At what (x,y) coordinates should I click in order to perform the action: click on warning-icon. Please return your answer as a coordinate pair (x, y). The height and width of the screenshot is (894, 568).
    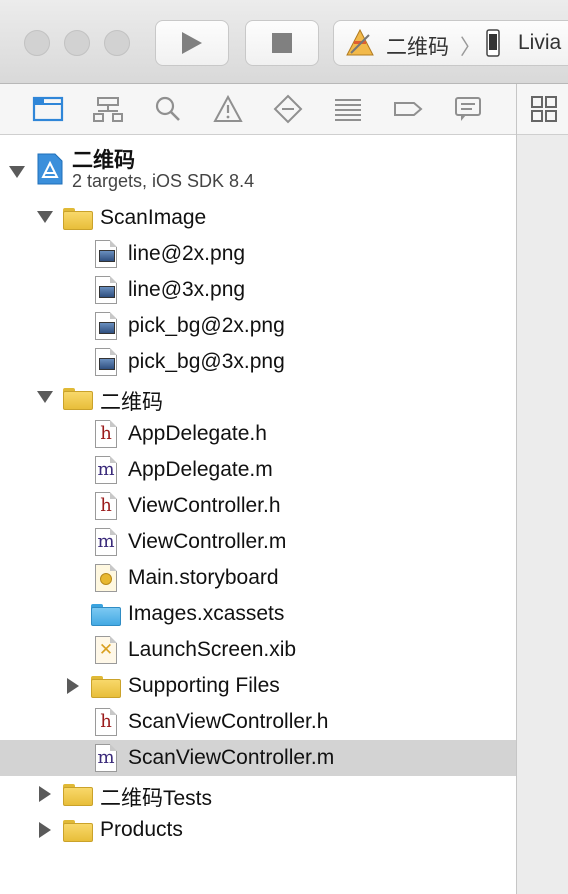
    Looking at the image, I should click on (228, 109).